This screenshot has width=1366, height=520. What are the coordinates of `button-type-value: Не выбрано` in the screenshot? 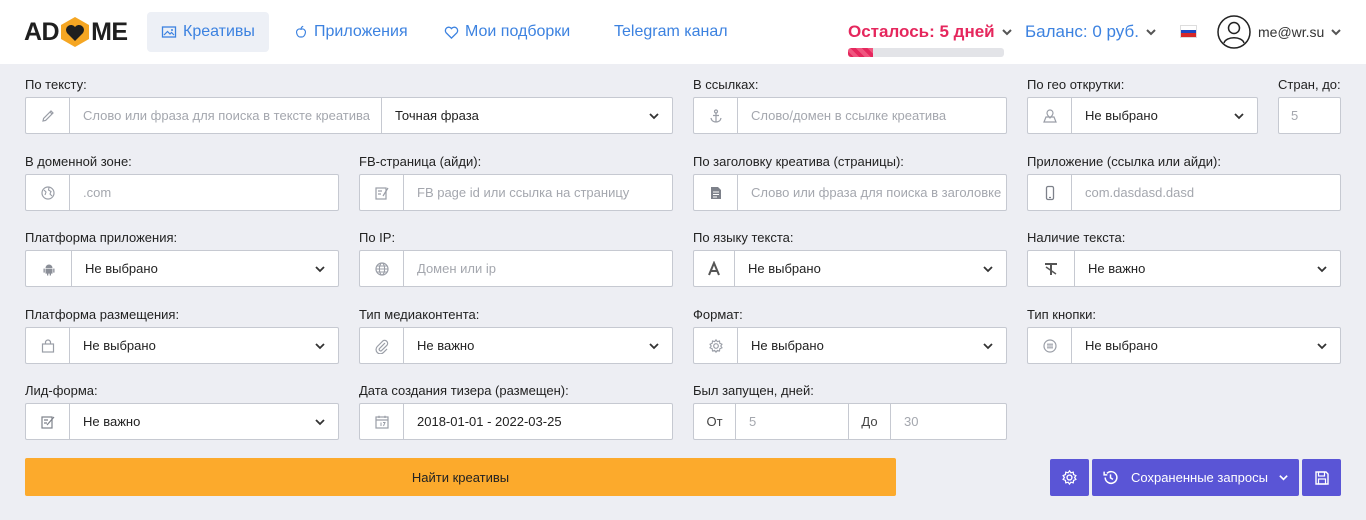 It's located at (1121, 345).